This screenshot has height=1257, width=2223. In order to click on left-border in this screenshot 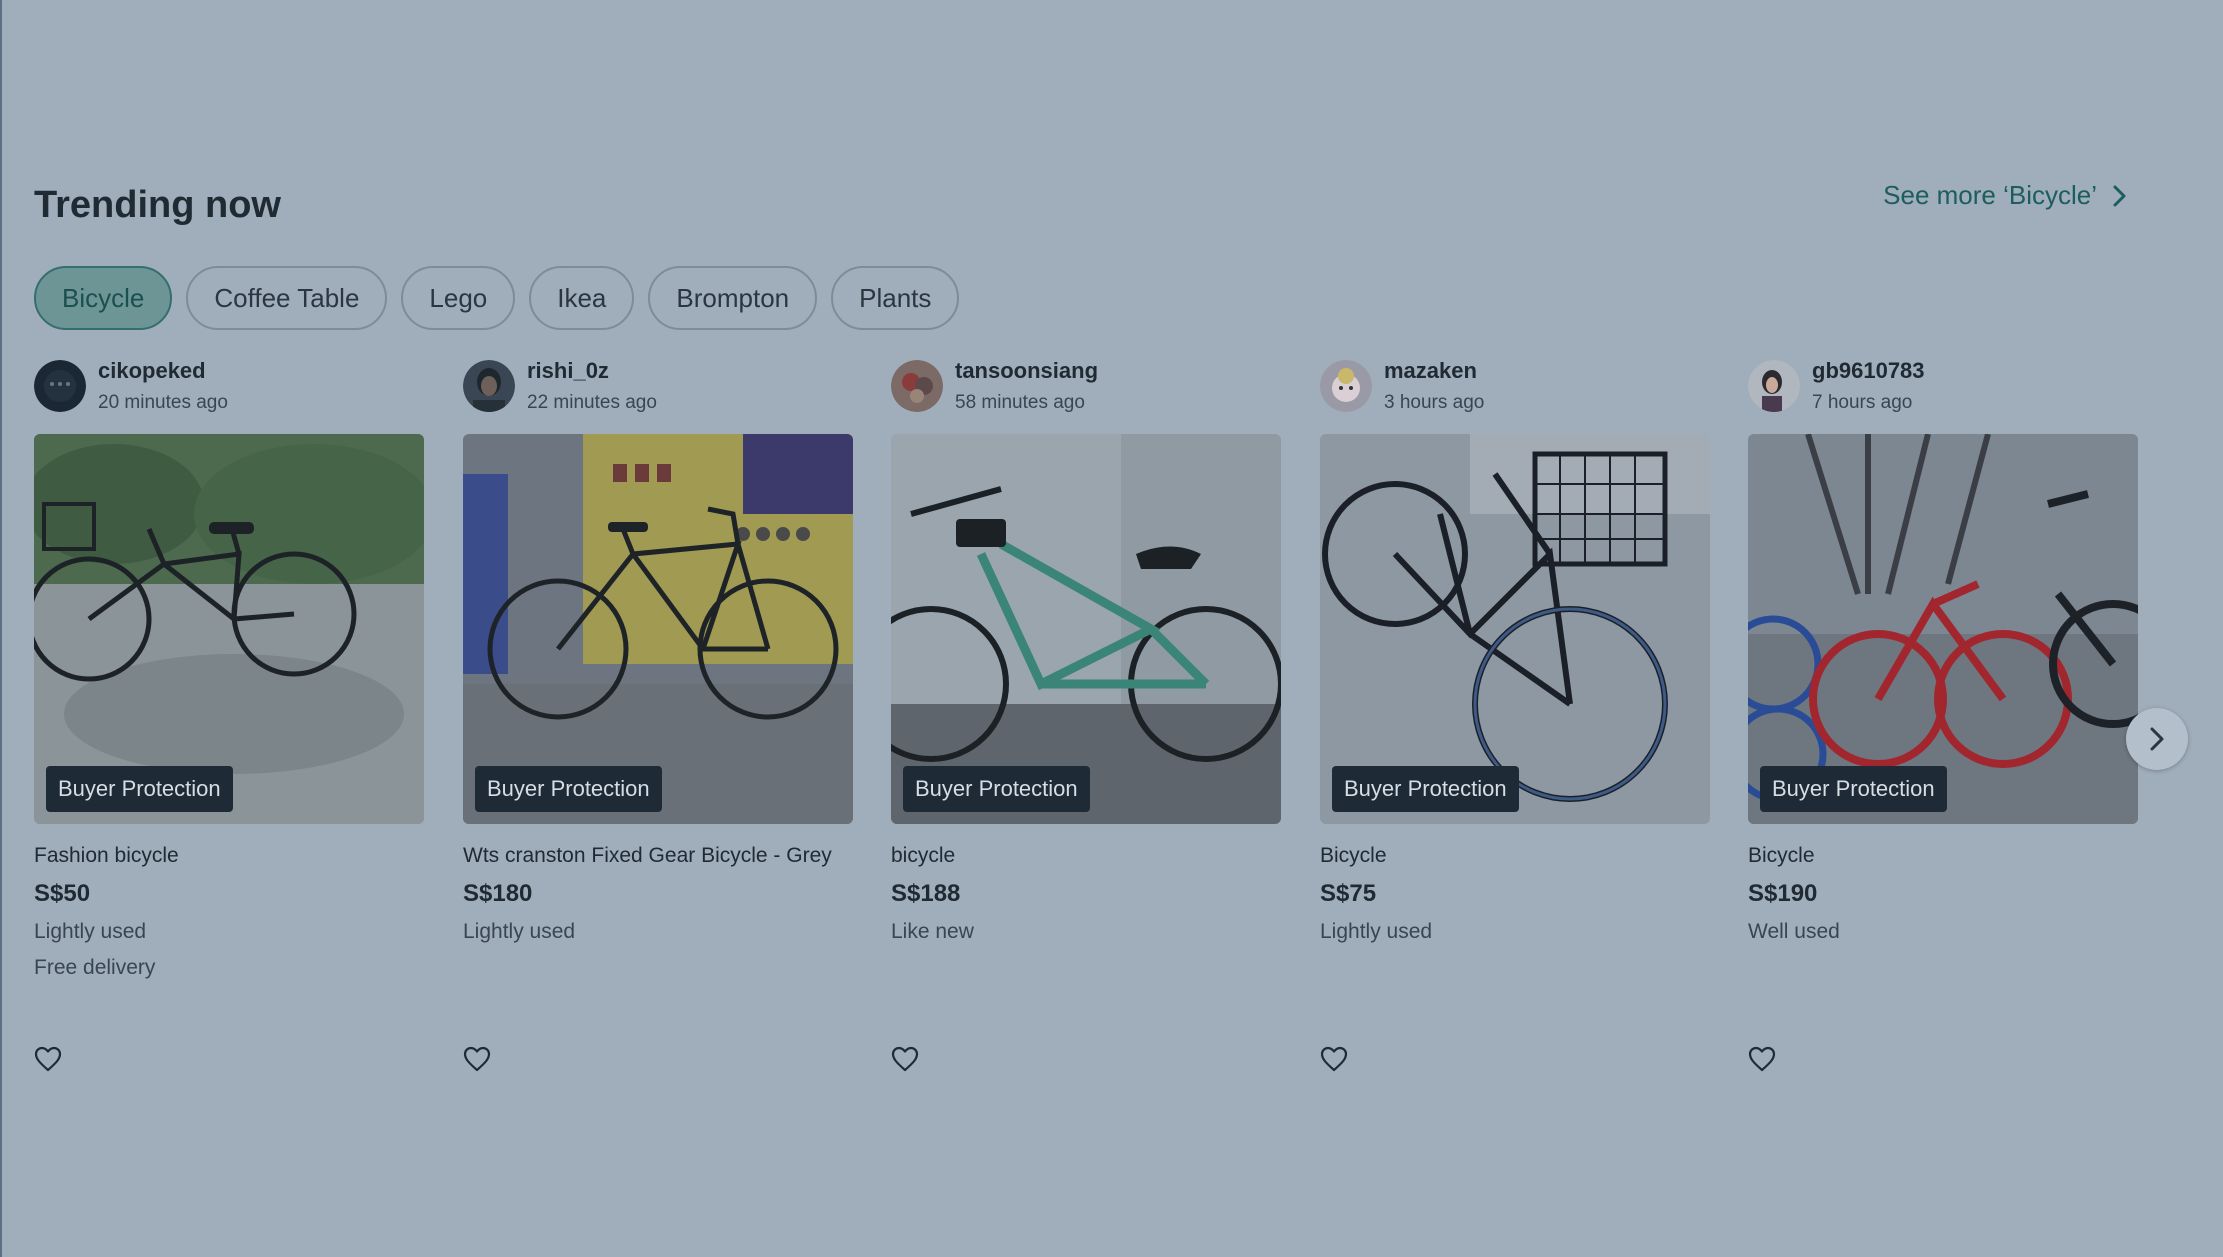, I will do `click(1, 628)`.